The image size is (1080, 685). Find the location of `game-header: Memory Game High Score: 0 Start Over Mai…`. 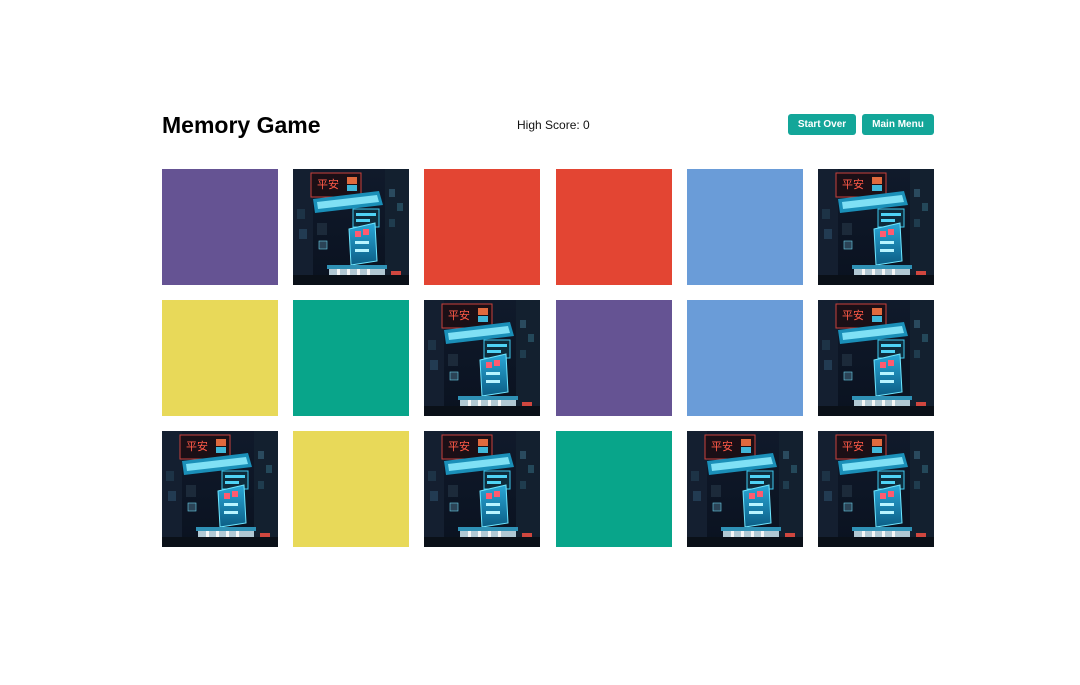

game-header: Memory Game High Score: 0 Start Over Mai… is located at coordinates (548, 125).